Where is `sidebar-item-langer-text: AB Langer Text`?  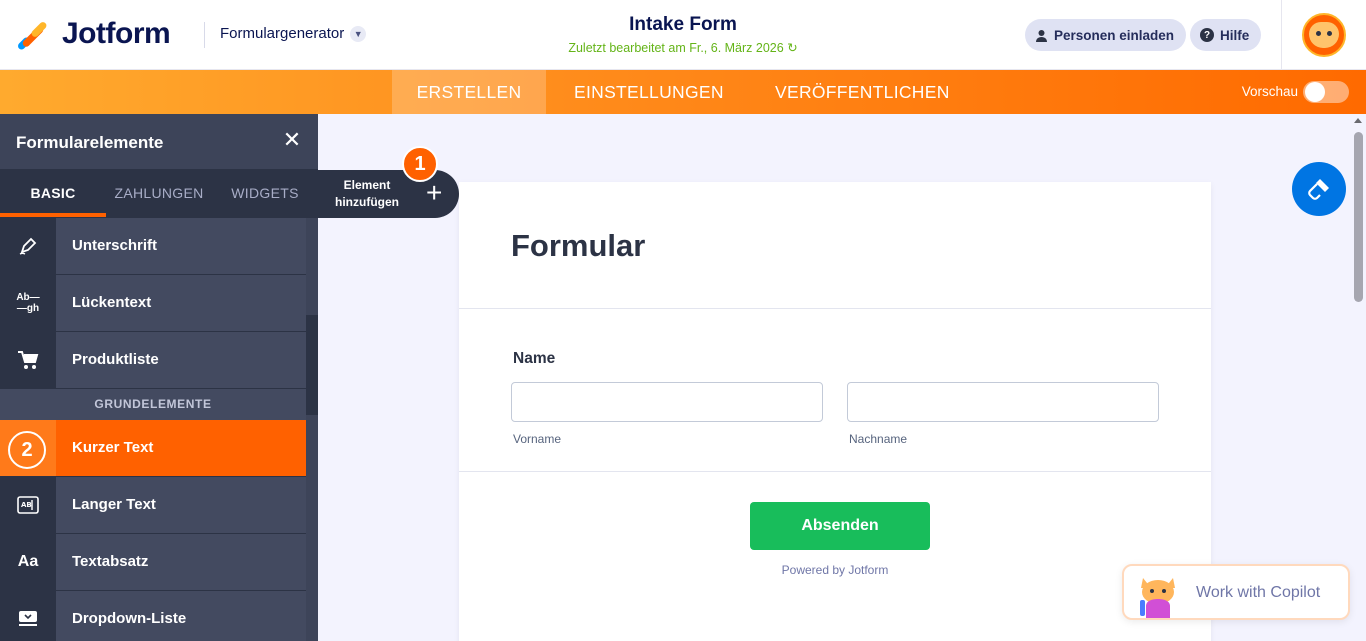 sidebar-item-langer-text: AB Langer Text is located at coordinates (153, 505).